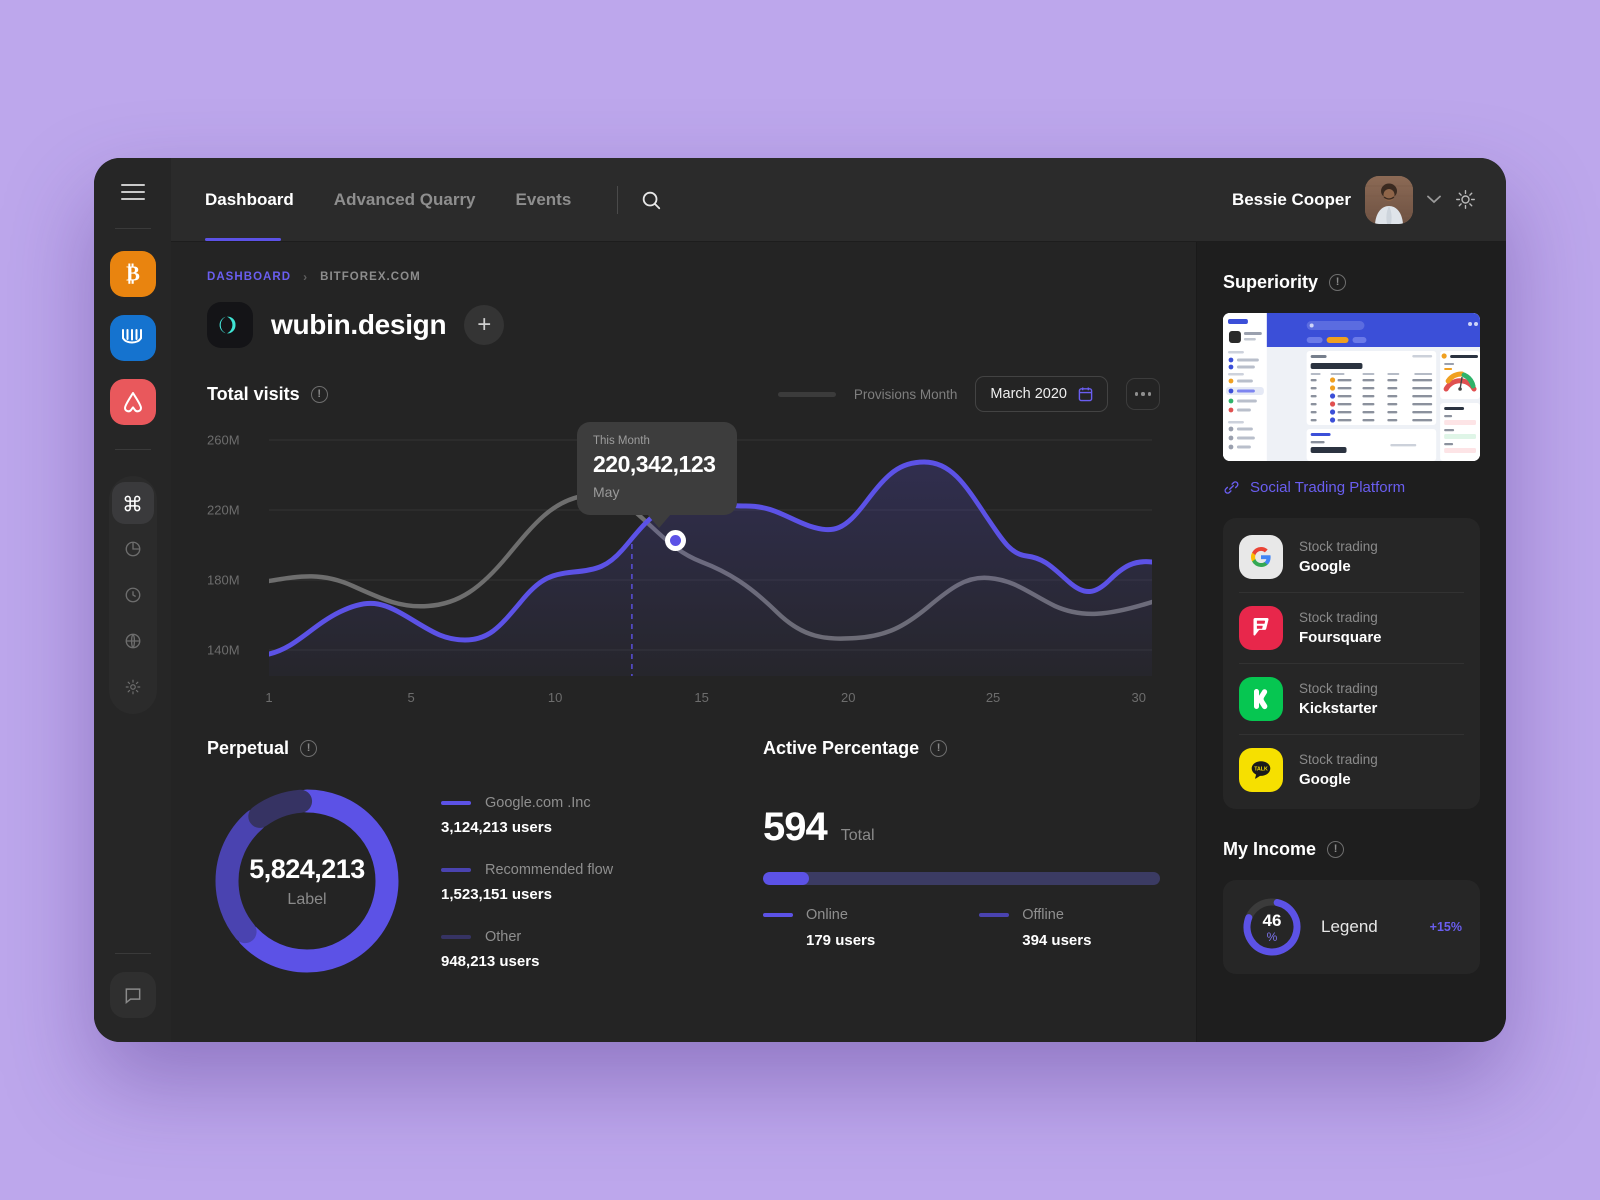  What do you see at coordinates (1272, 936) in the screenshot?
I see `income-percent-unit: %` at bounding box center [1272, 936].